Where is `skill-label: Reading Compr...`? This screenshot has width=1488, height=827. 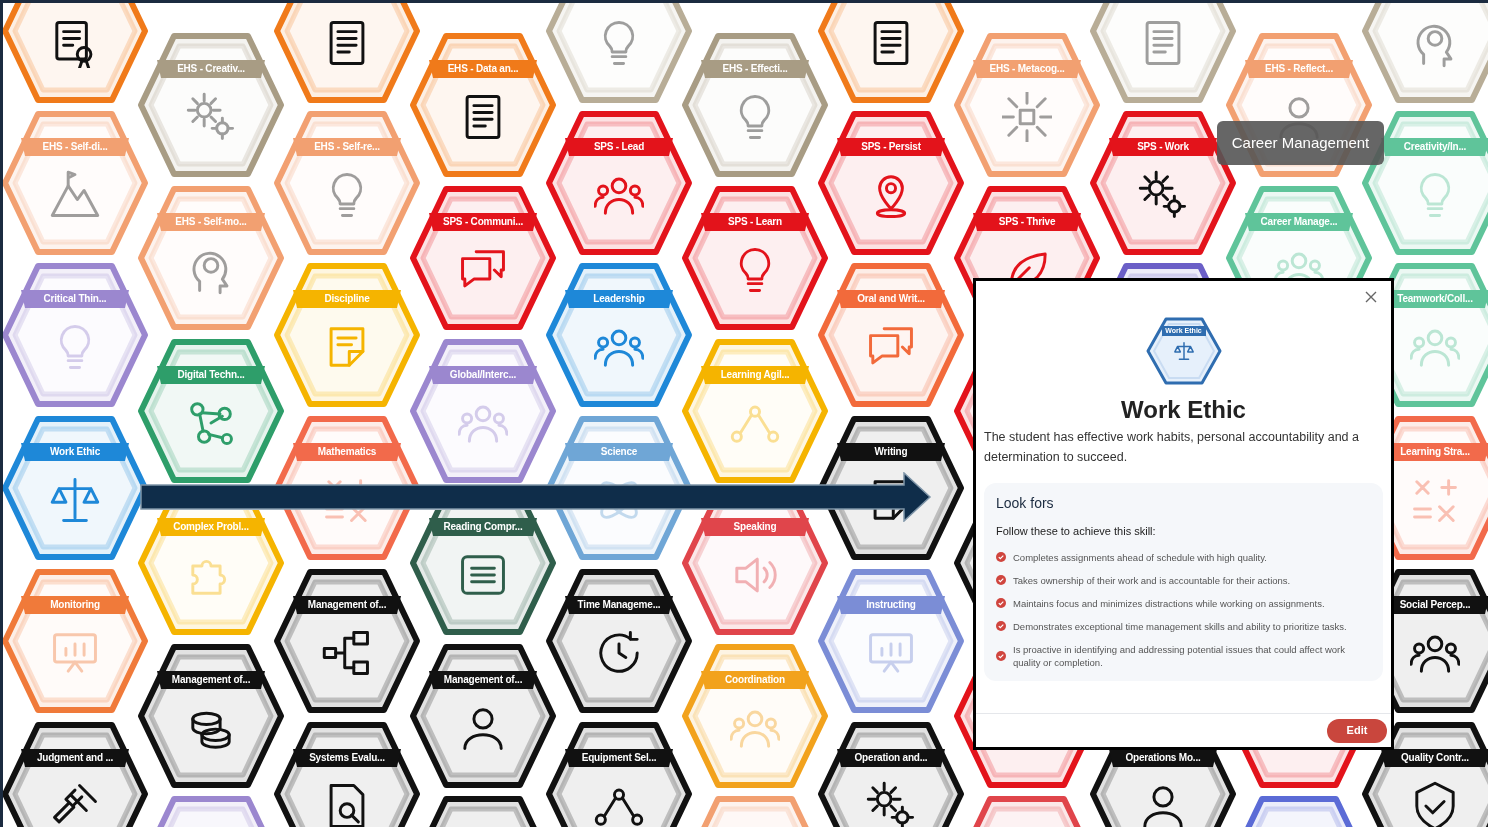 skill-label: Reading Compr... is located at coordinates (483, 527).